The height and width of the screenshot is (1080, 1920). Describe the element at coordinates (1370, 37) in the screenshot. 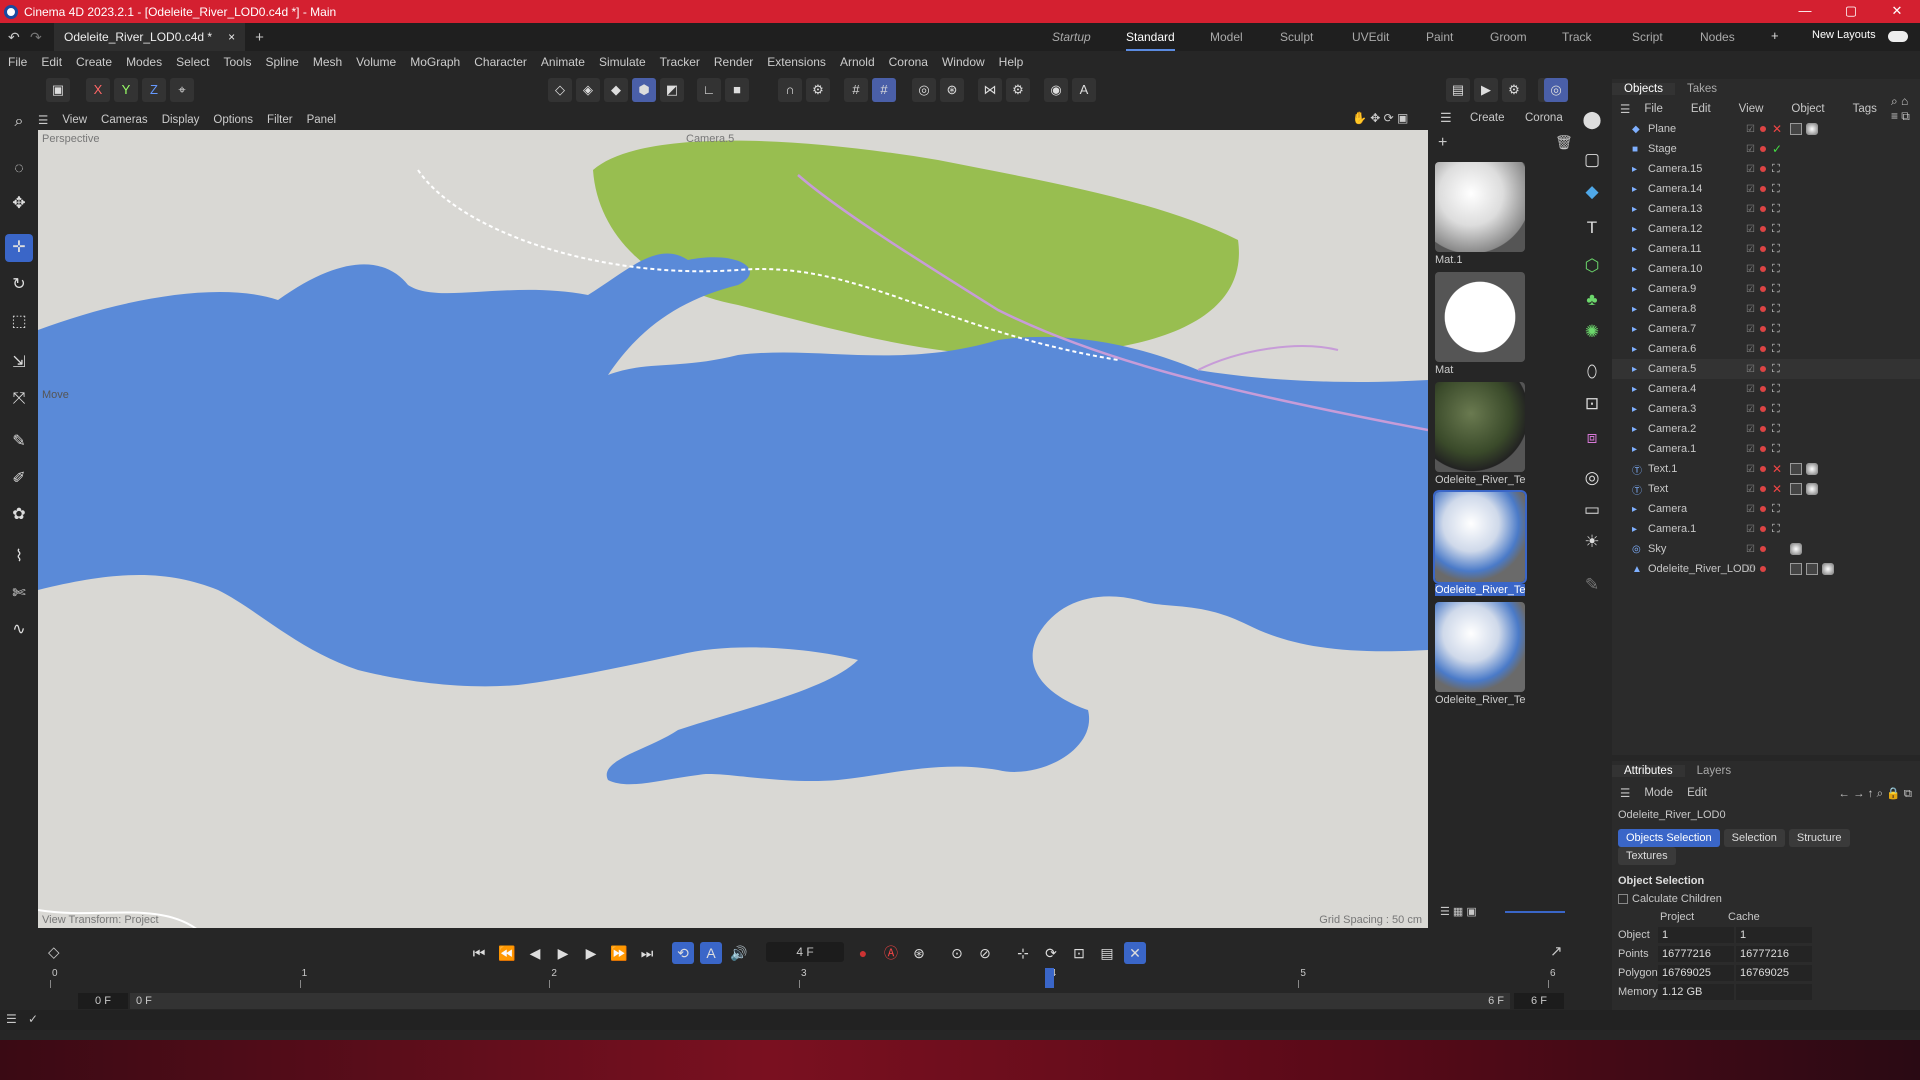

I see `layout-tab-uvedit: UVEdit` at that location.